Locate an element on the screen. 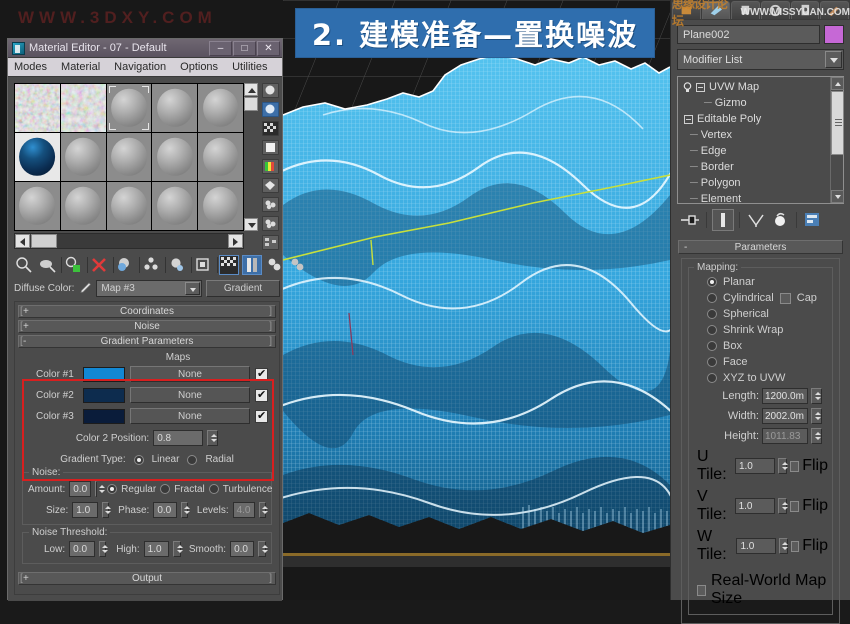  minimize-button: – is located at coordinates (220, 48).